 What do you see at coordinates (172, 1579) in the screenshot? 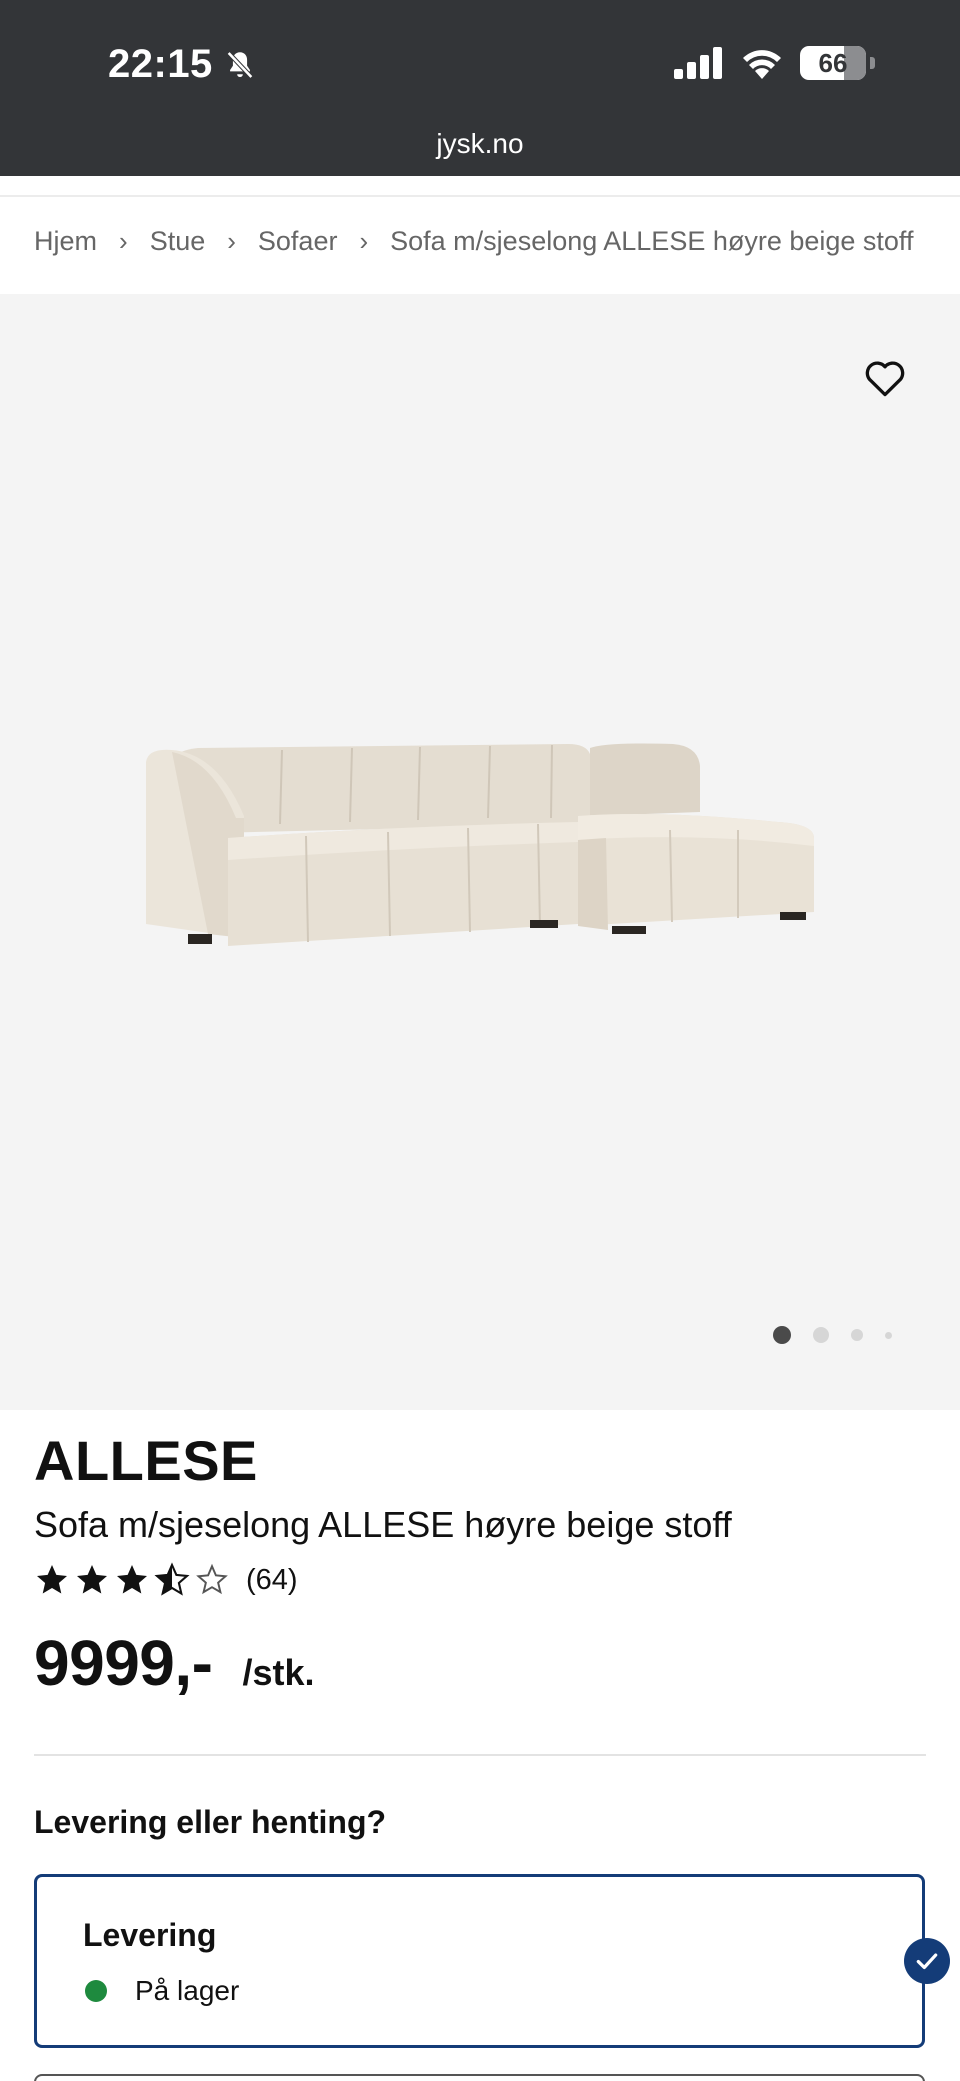
I see `star-half-icon` at bounding box center [172, 1579].